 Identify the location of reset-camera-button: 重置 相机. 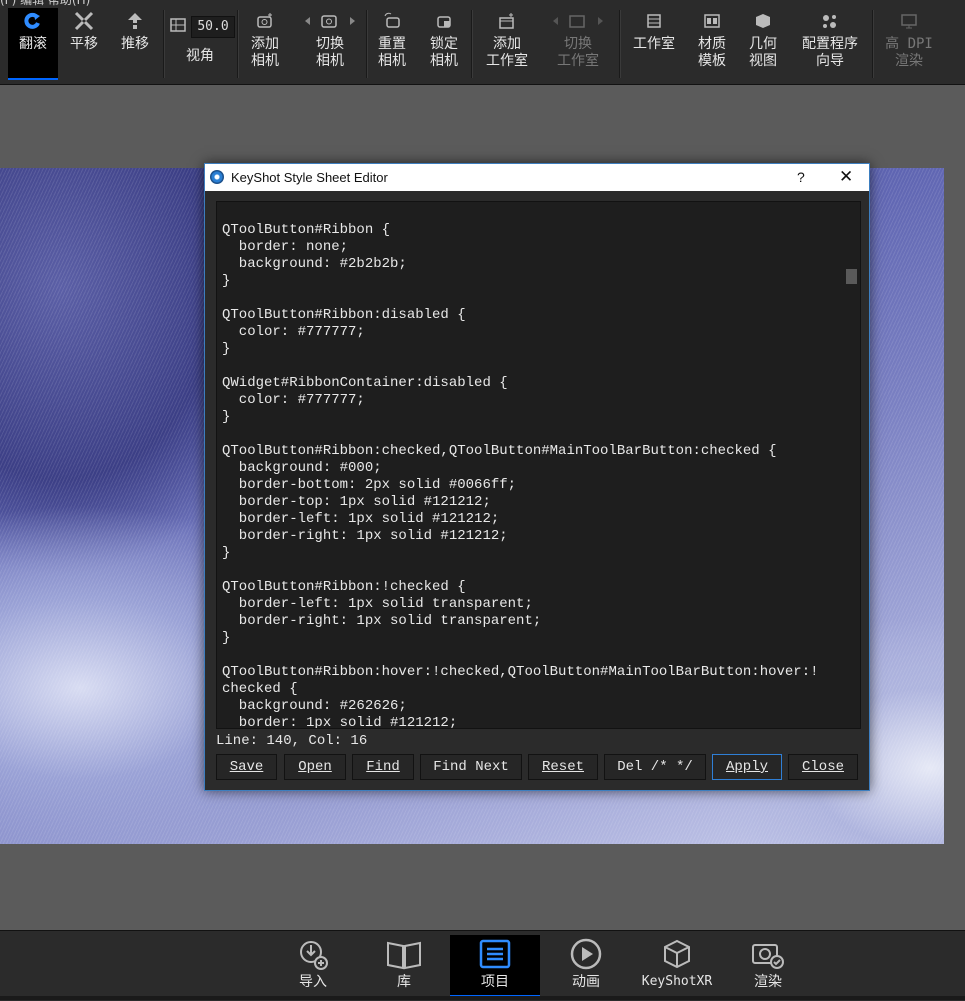
(392, 44).